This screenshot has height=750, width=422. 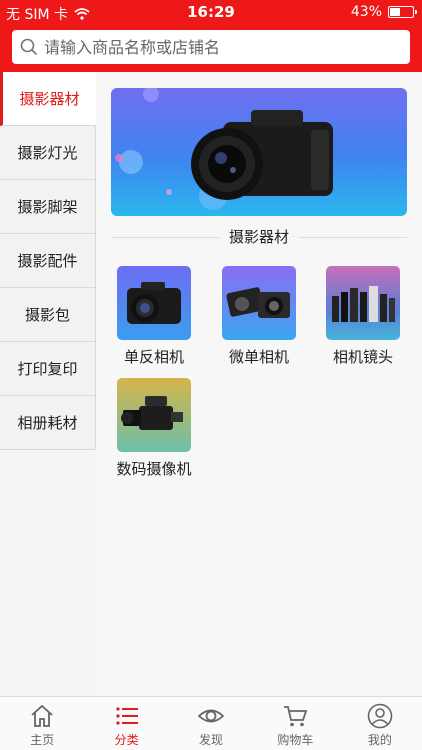 What do you see at coordinates (402, 12) in the screenshot?
I see `battery-icon` at bounding box center [402, 12].